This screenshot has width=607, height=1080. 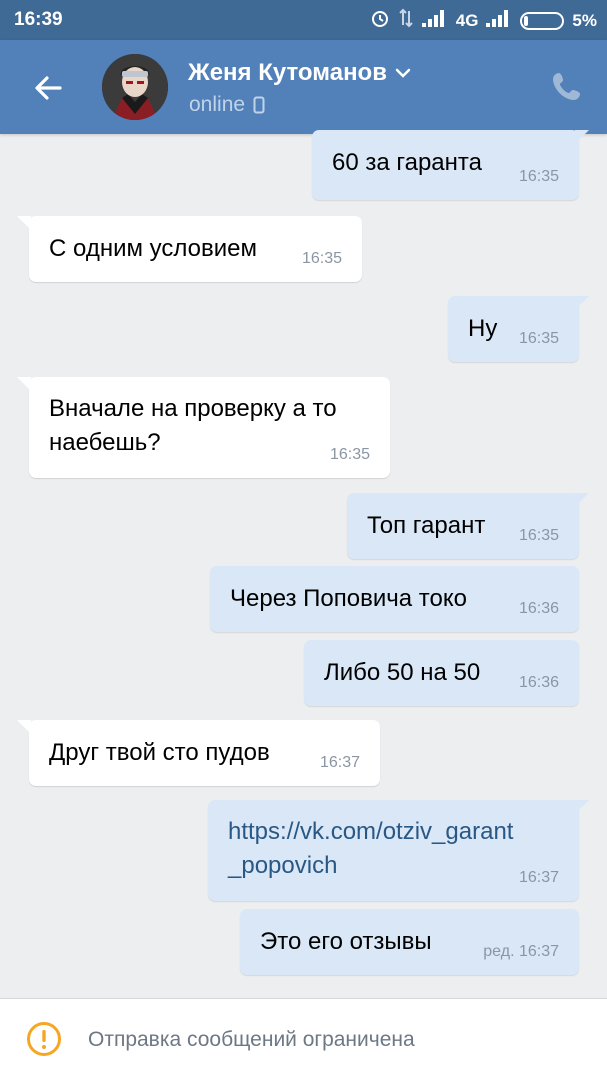 What do you see at coordinates (193, 408) in the screenshot?
I see `message-text-line-1: Вначале на проверку а то` at bounding box center [193, 408].